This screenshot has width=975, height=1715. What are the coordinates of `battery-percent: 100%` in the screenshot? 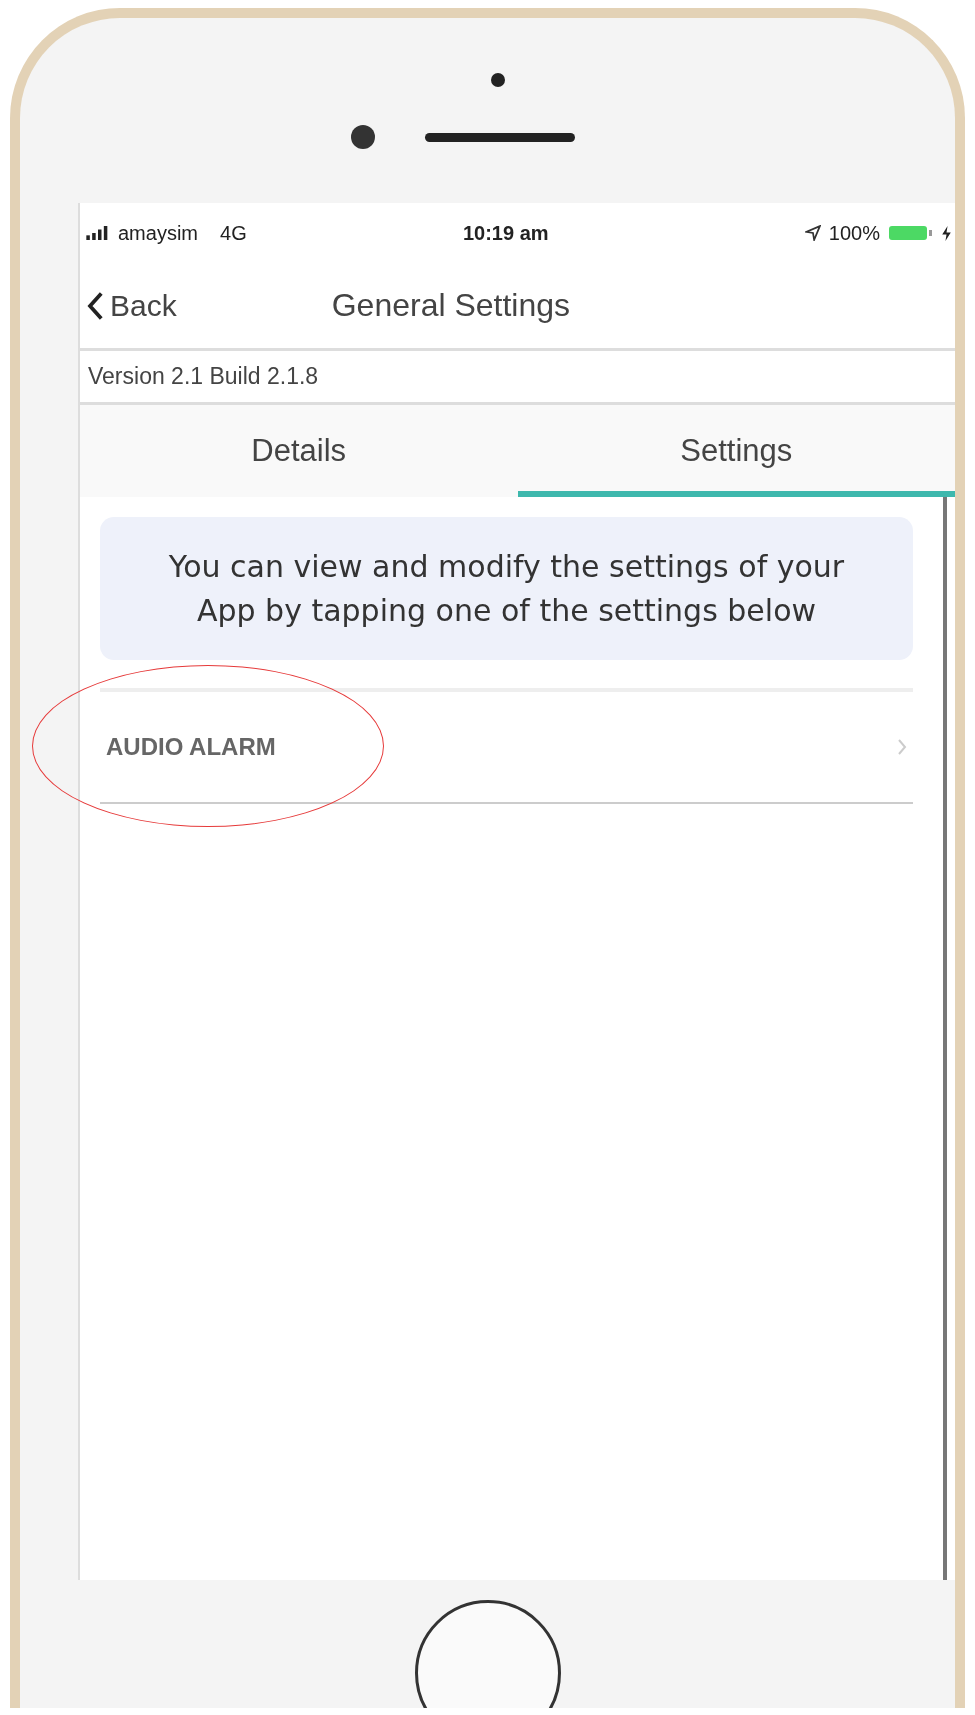 It's located at (854, 233).